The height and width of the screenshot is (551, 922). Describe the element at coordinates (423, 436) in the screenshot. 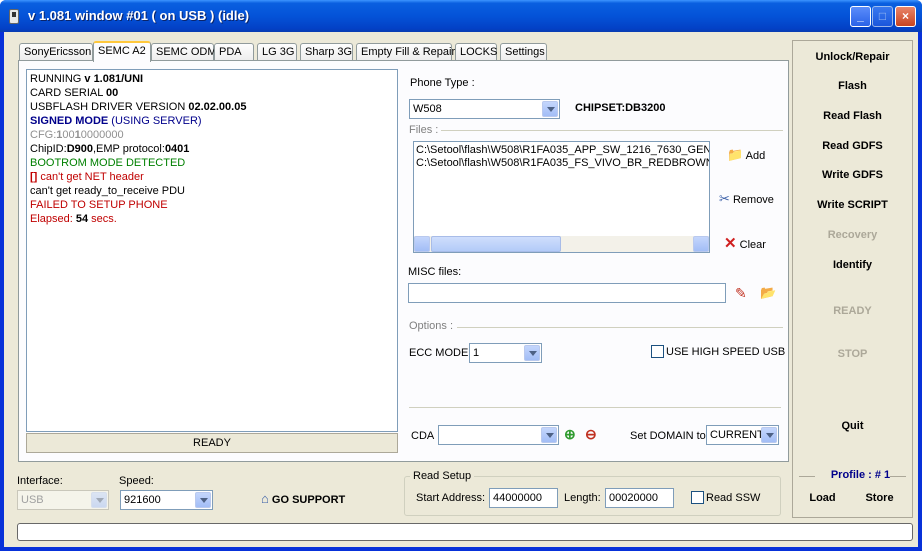

I see `cda-label: CDA` at that location.